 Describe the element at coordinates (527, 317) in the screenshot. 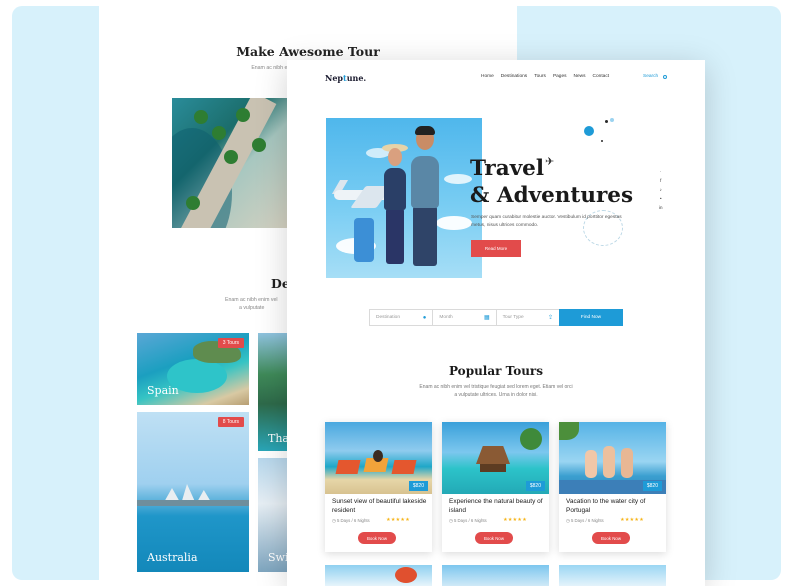

I see `tour-type-field: Tour Type ⇪` at that location.